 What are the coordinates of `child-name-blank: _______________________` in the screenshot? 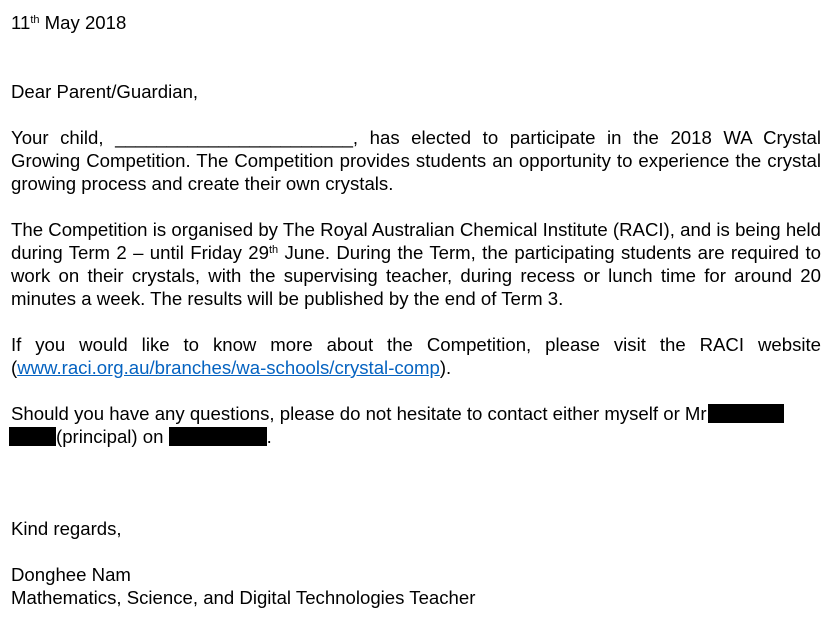 It's located at (234, 137).